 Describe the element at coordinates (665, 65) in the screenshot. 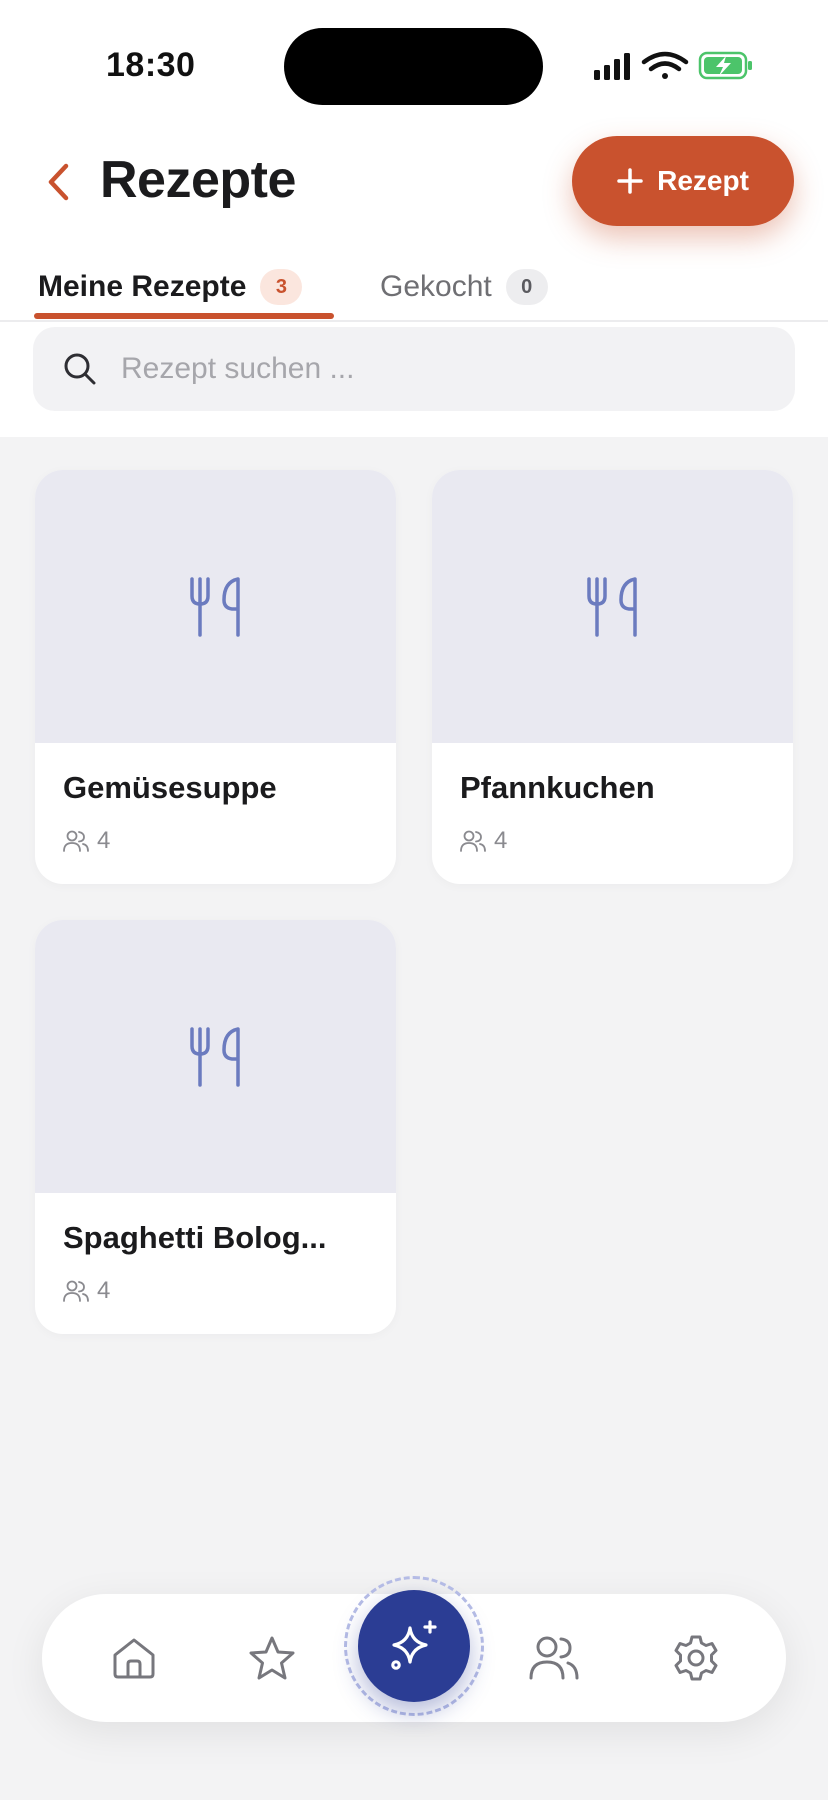

I see `wifi-icon` at that location.